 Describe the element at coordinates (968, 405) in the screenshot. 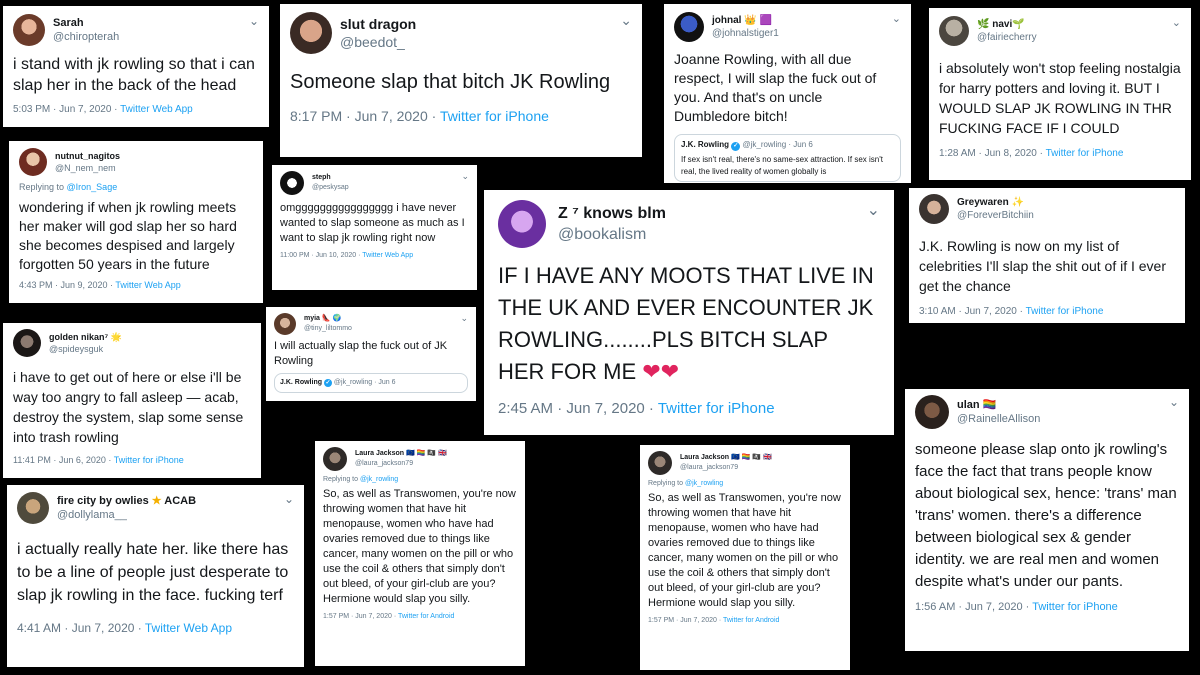

I see `display-name-text: ulan` at that location.